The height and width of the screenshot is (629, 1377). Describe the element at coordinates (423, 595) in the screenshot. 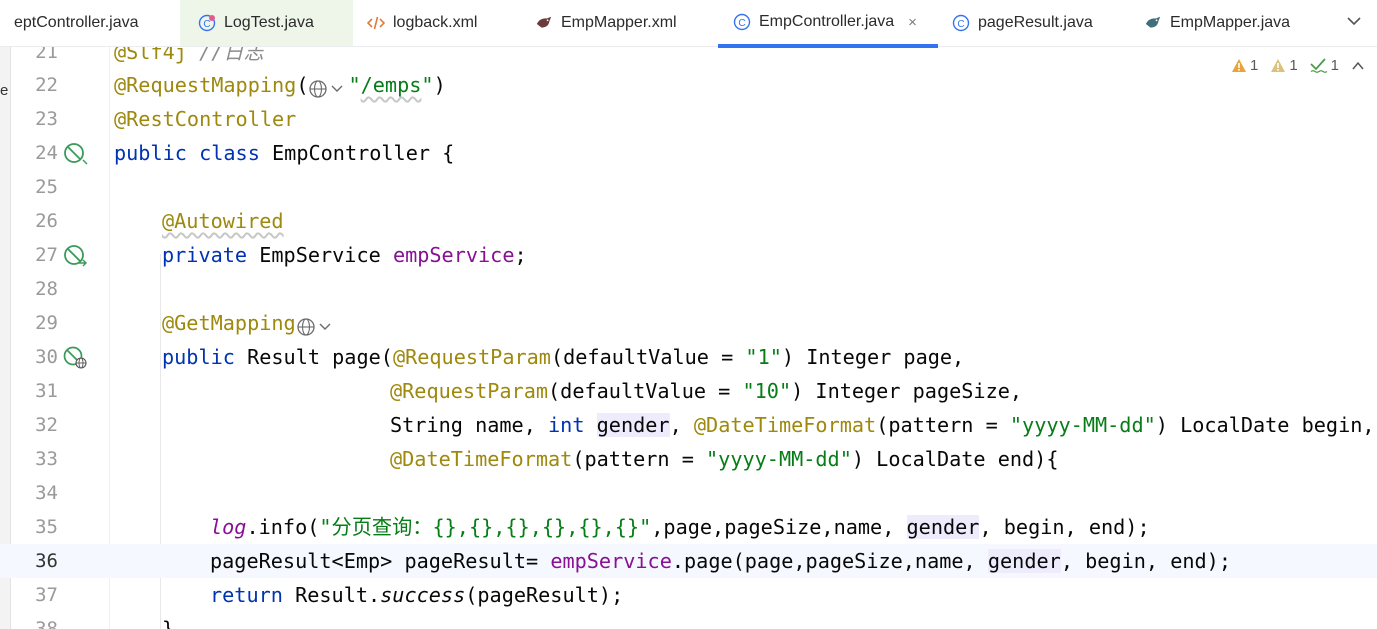

I see `code-method: success` at that location.